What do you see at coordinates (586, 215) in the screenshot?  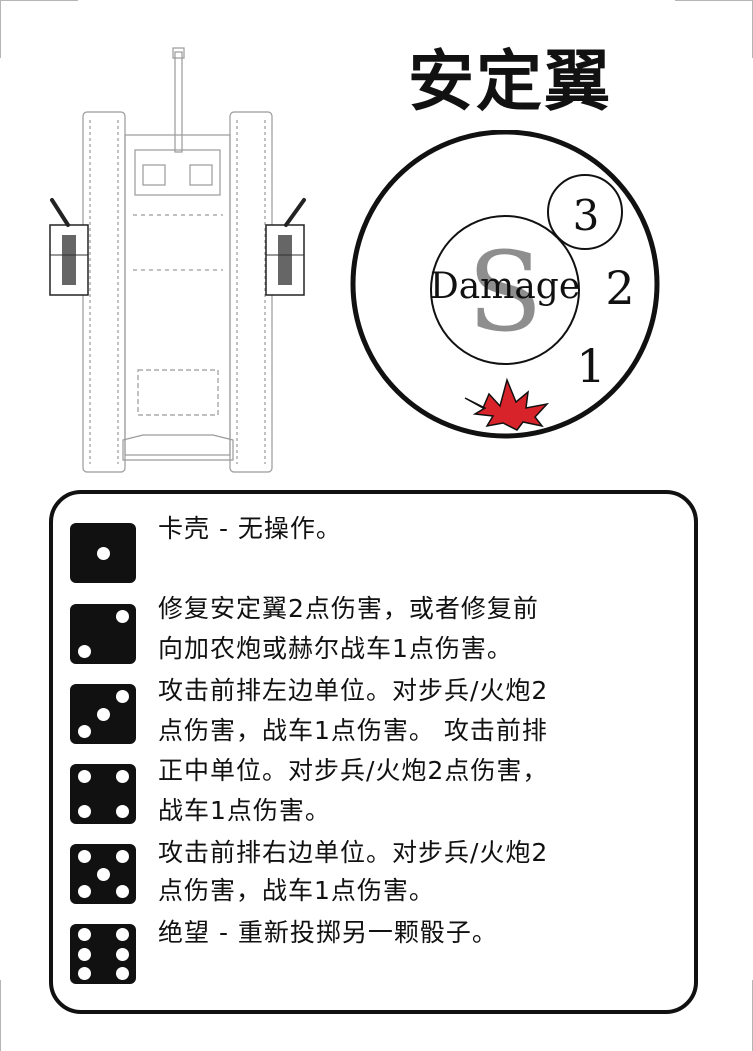 I see `gauge-level-3: 3` at bounding box center [586, 215].